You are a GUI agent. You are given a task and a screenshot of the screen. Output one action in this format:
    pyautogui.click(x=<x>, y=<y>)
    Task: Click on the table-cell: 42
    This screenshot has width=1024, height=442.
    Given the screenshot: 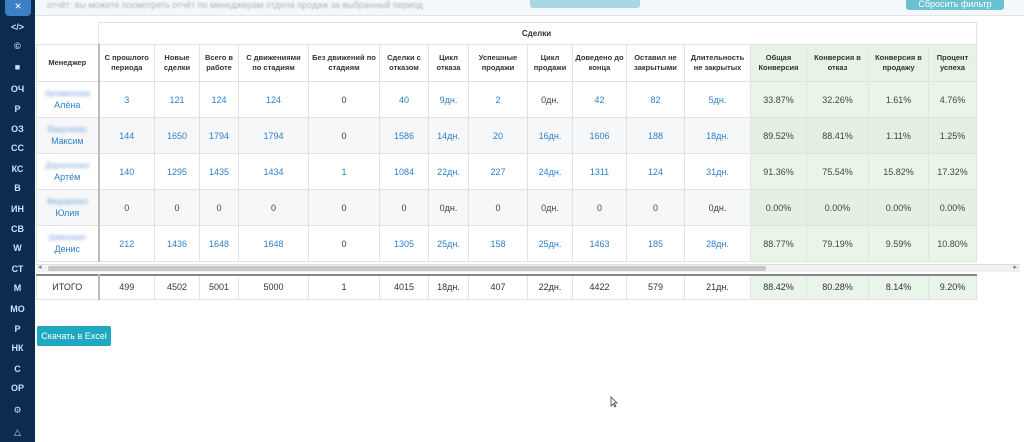 What is the action you would take?
    pyautogui.click(x=599, y=99)
    